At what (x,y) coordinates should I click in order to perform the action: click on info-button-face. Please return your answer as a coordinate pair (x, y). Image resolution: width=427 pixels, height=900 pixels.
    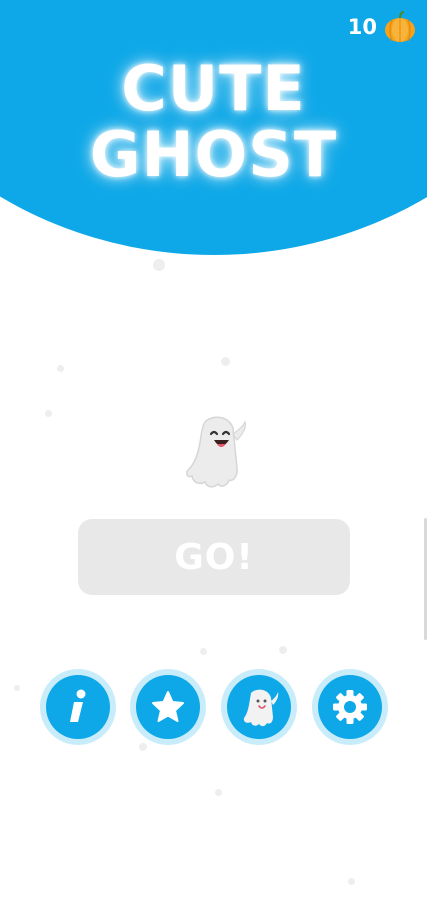
    Looking at the image, I should click on (78, 707).